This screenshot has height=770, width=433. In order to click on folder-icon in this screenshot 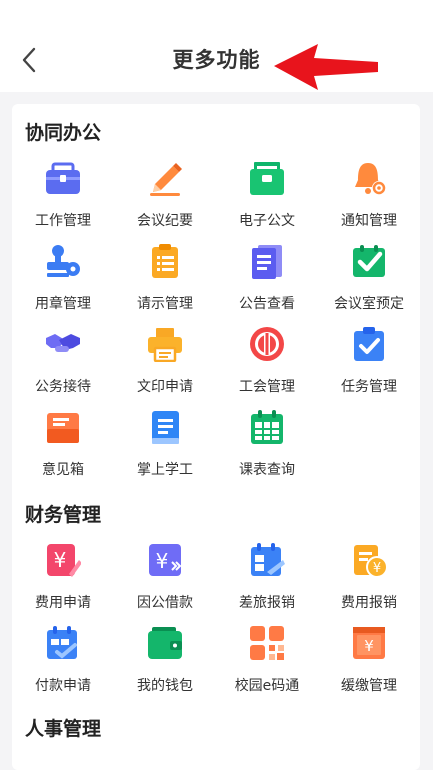, I will do `click(267, 178)`.